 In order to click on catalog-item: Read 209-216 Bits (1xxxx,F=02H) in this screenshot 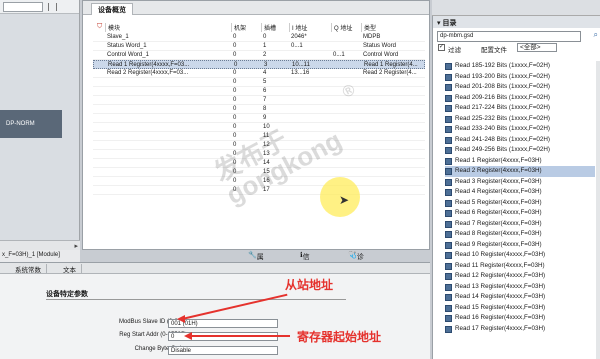, I will do `click(520, 98)`.